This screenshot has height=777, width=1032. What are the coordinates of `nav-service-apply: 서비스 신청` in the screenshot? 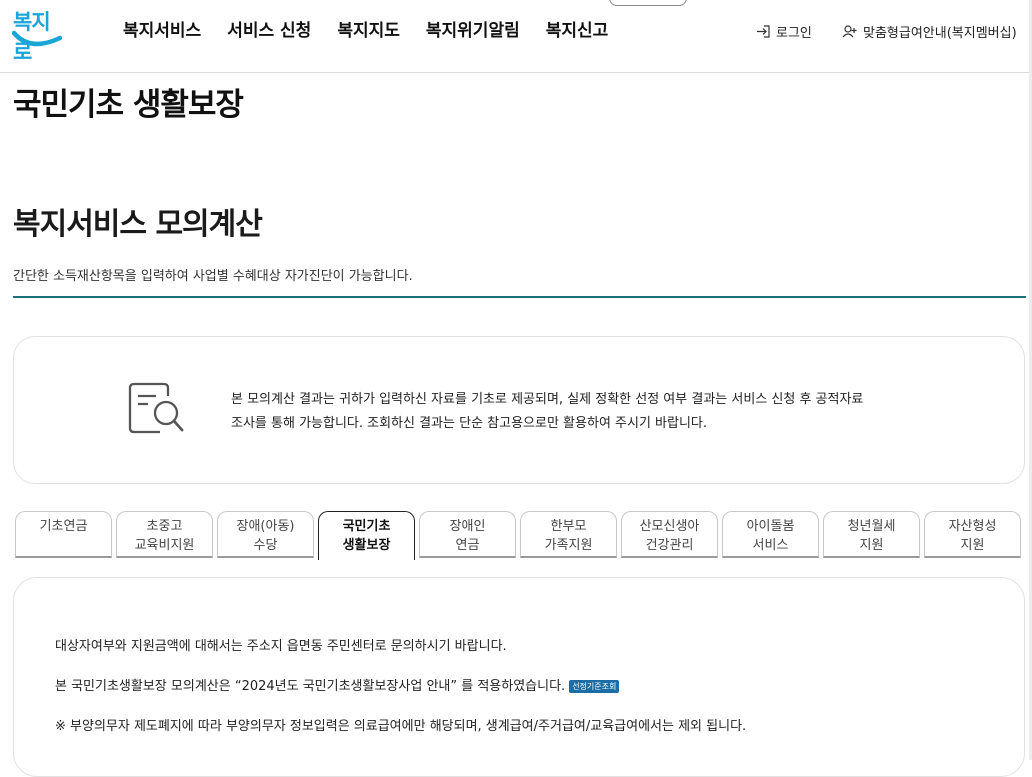 It's located at (269, 28).